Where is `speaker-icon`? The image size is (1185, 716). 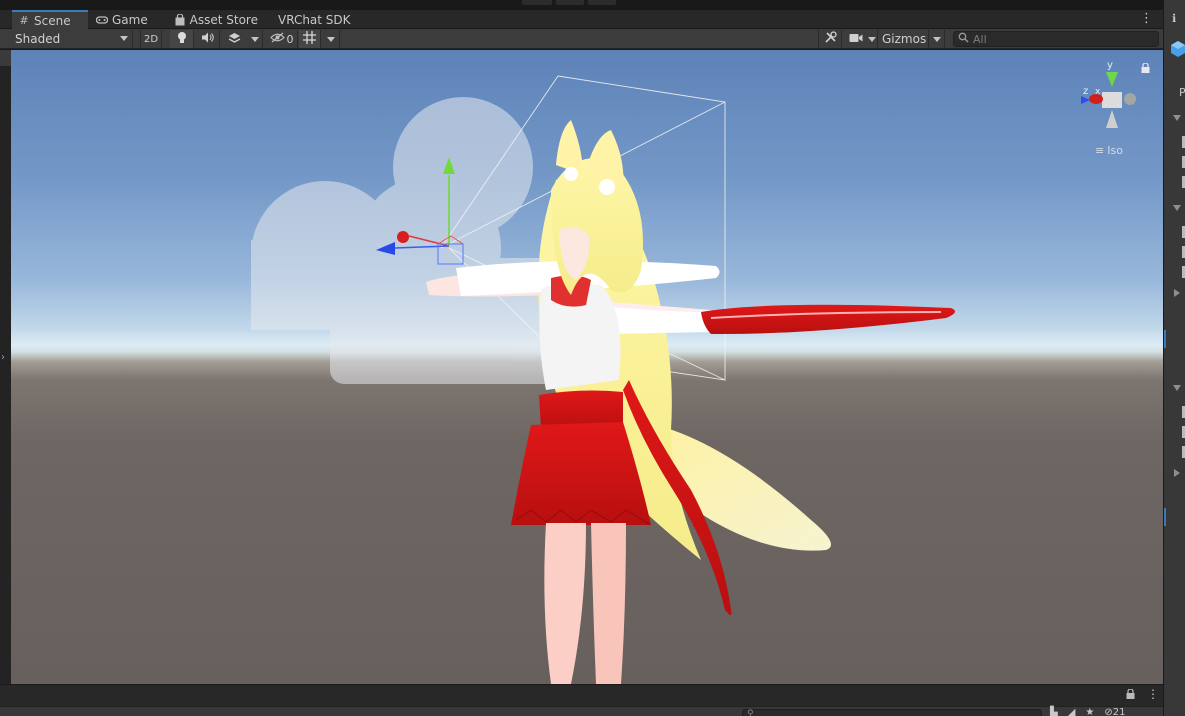 speaker-icon is located at coordinates (207, 39).